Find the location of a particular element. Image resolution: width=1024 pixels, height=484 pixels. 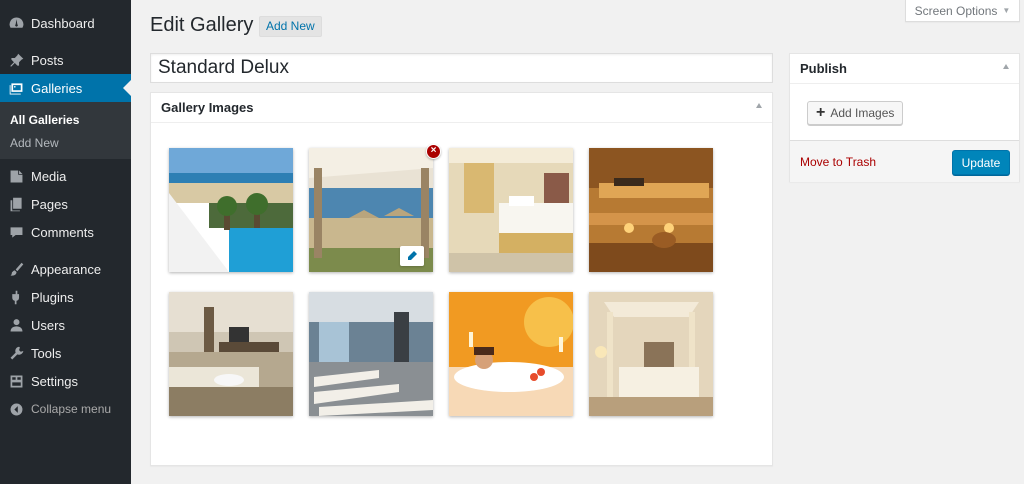

gallery-images-title: Gallery Images is located at coordinates (207, 107).